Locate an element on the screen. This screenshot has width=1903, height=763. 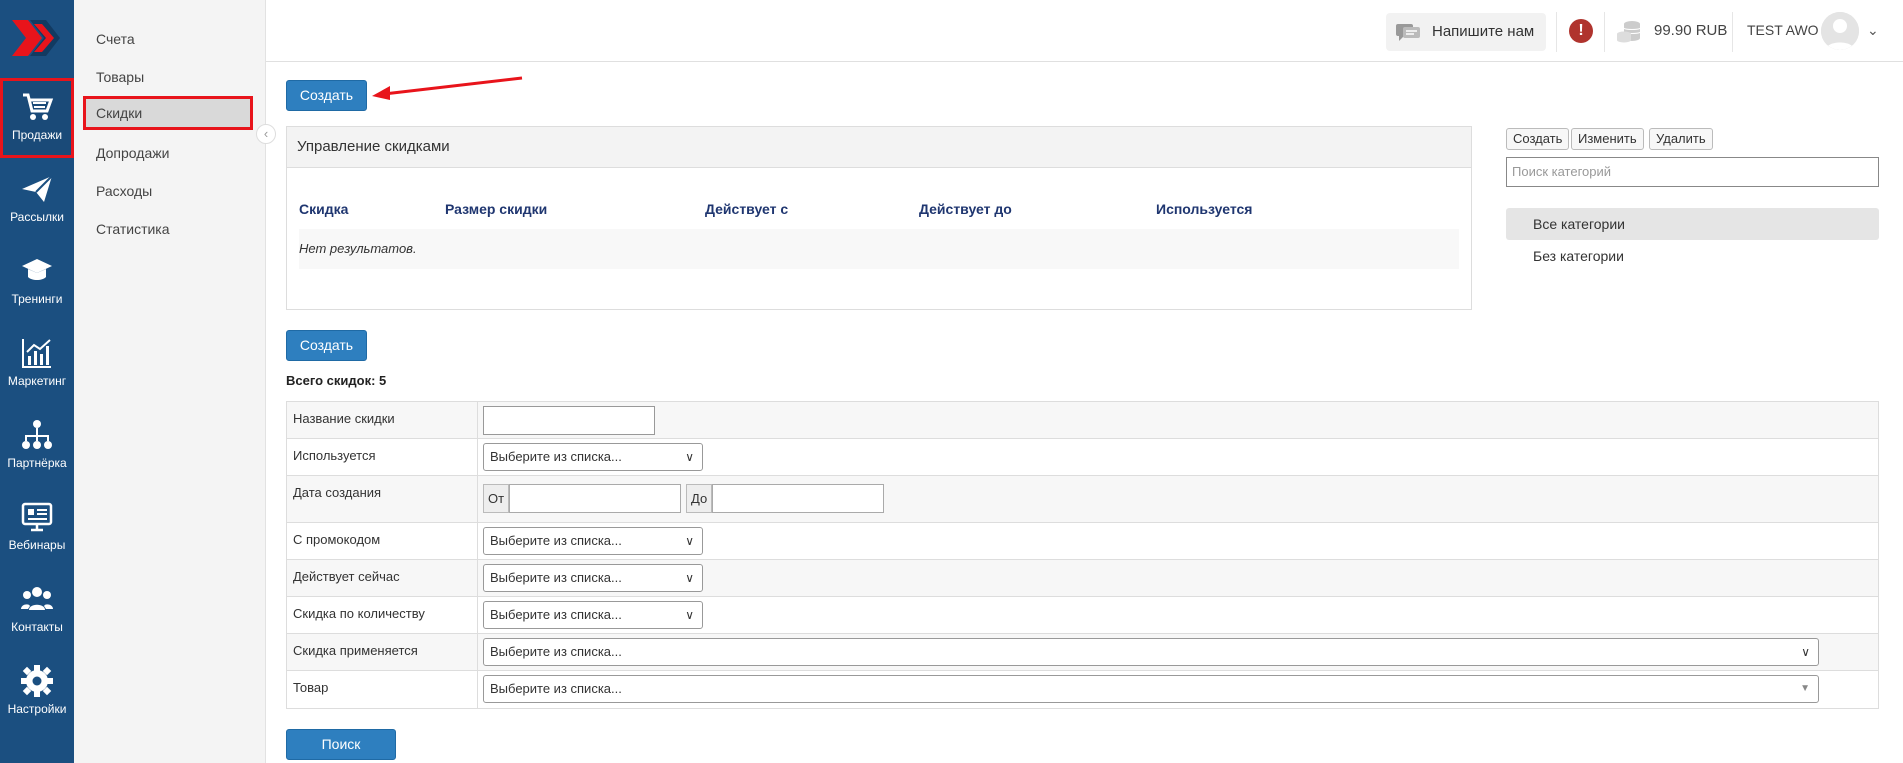
empty-results-row: Нет результатов. is located at coordinates (879, 249).